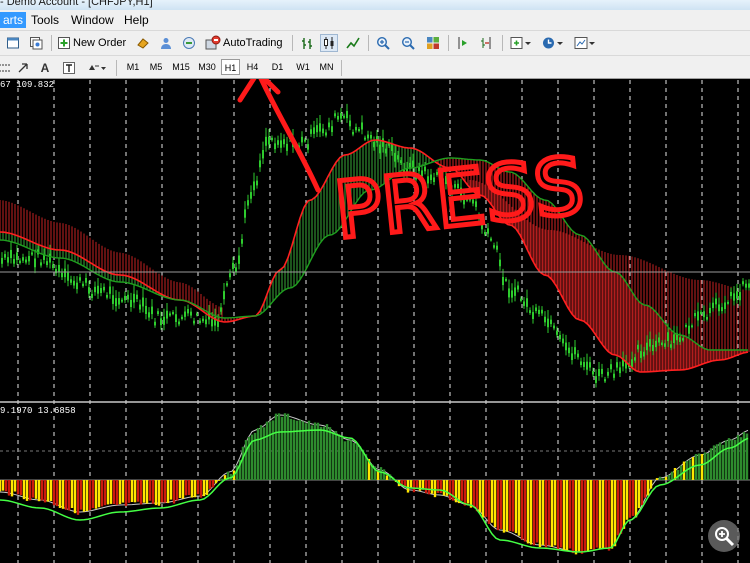  I want to click on new-order-button: New Order, so click(91, 43).